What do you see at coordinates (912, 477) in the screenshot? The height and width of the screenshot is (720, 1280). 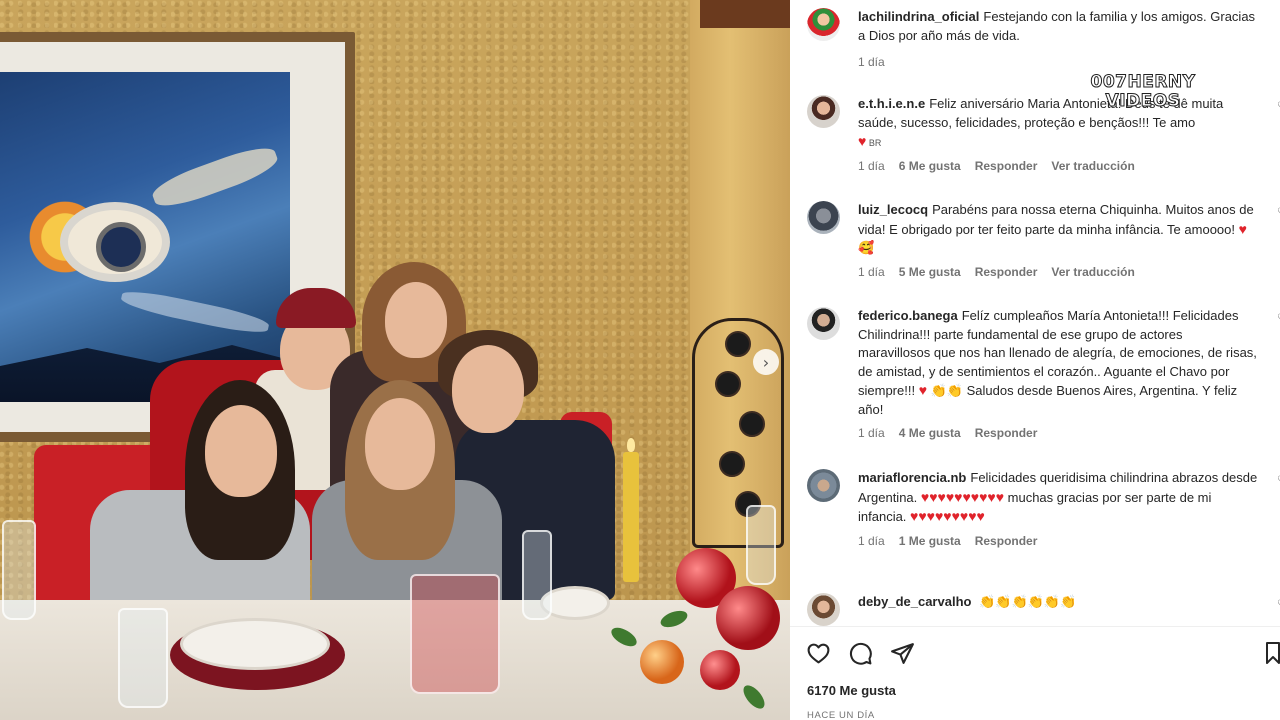 I see `username: mariaflorencia.nb` at bounding box center [912, 477].